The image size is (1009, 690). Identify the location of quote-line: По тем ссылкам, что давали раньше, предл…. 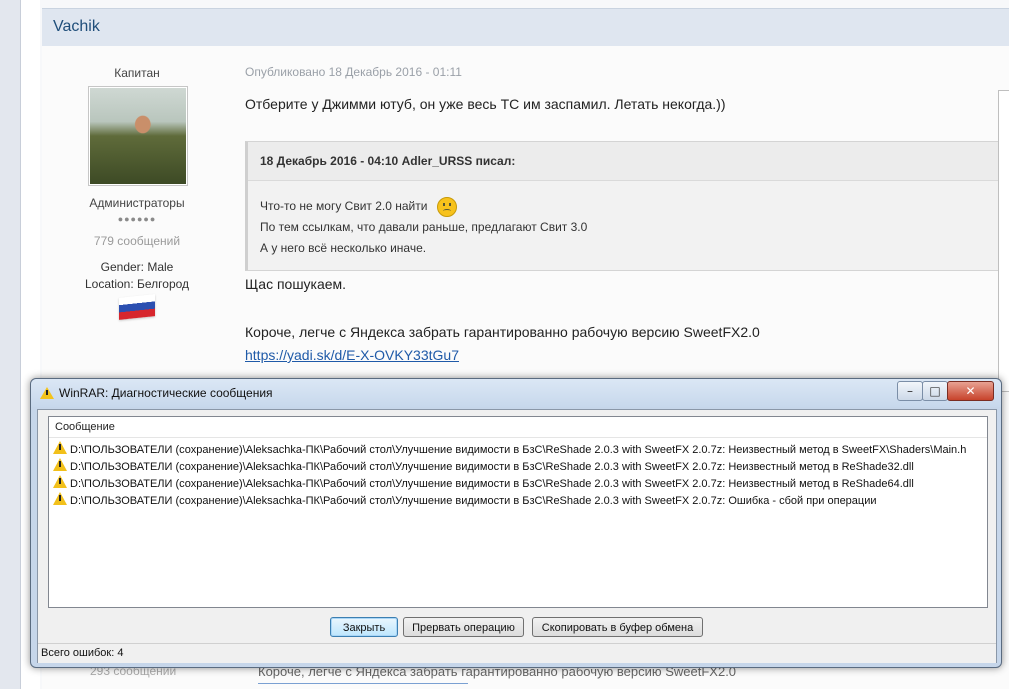
(424, 227).